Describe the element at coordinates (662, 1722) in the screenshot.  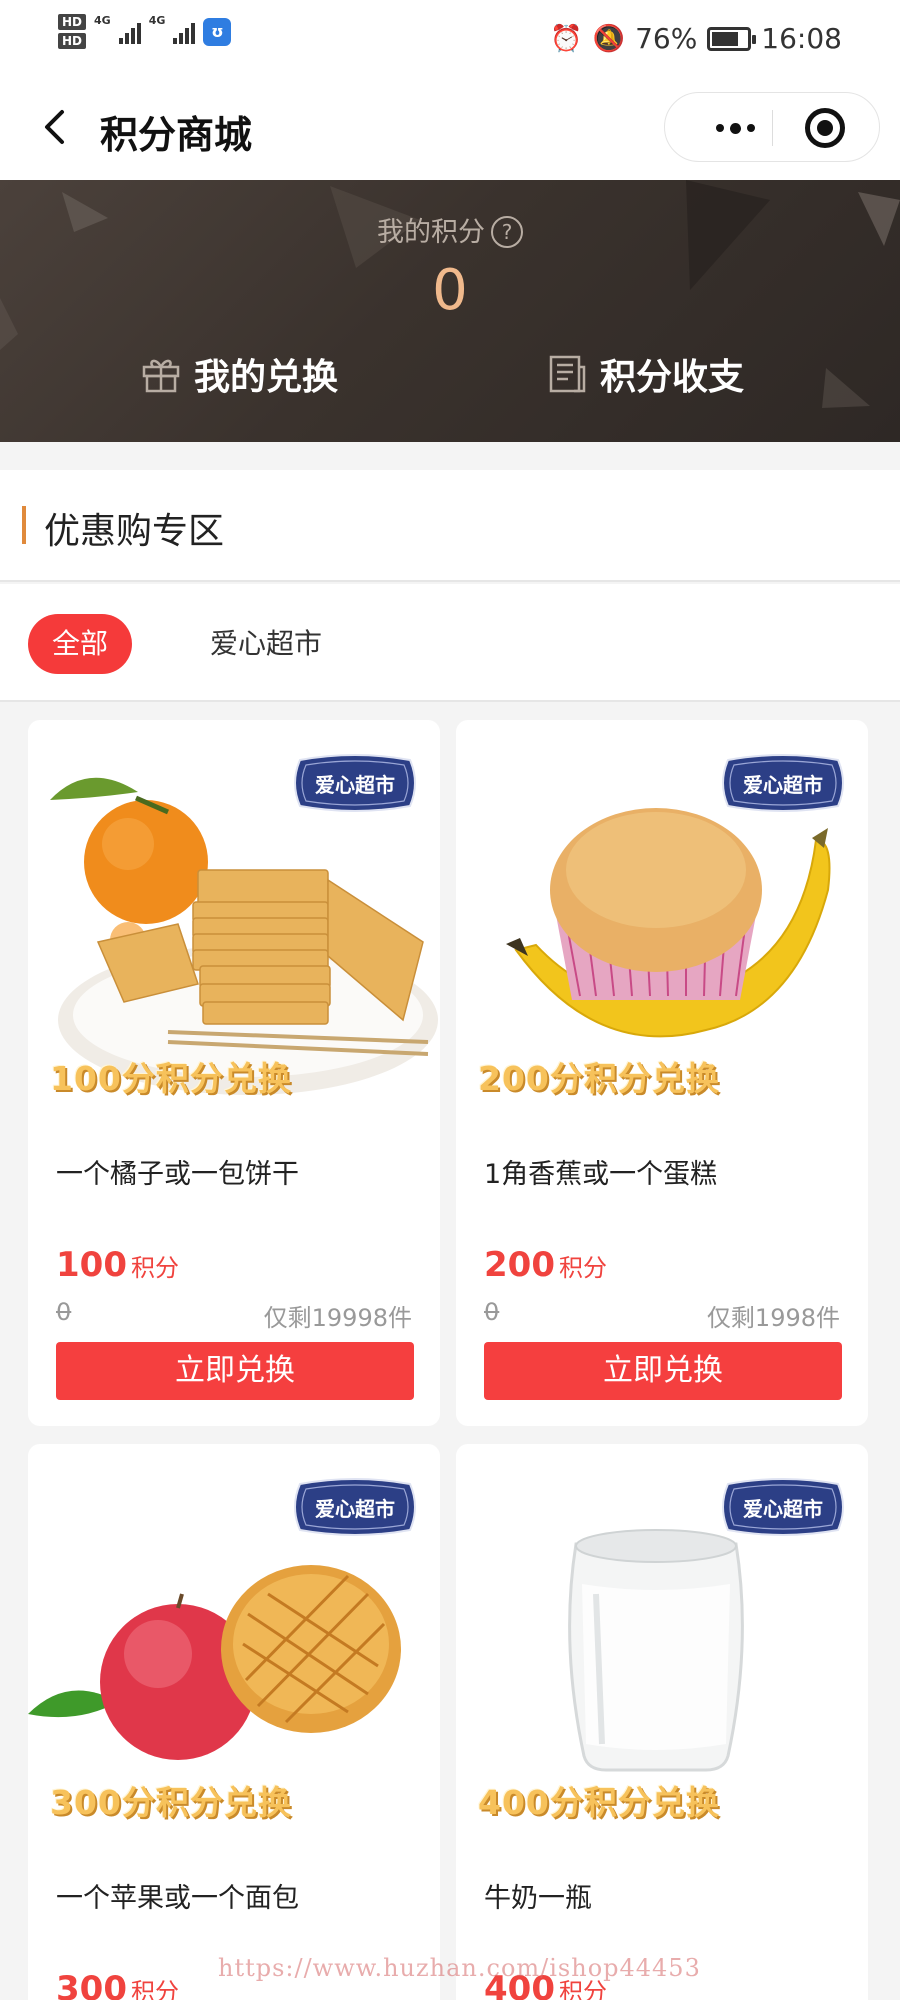
I see `product-card: 爱心超市 400分积分兑换 牛奶一瓶 400 积分` at that location.